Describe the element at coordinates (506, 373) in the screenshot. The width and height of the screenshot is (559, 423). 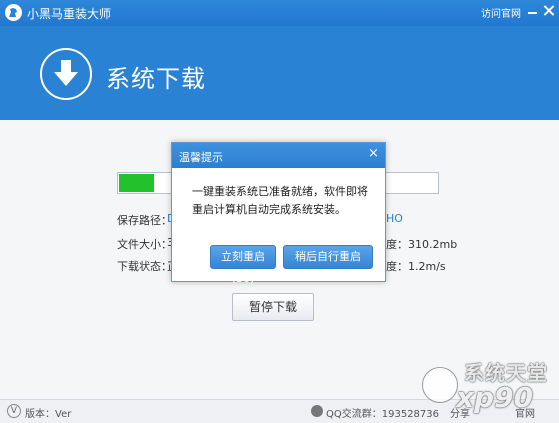
I see `watermark-text: 系统天堂` at that location.